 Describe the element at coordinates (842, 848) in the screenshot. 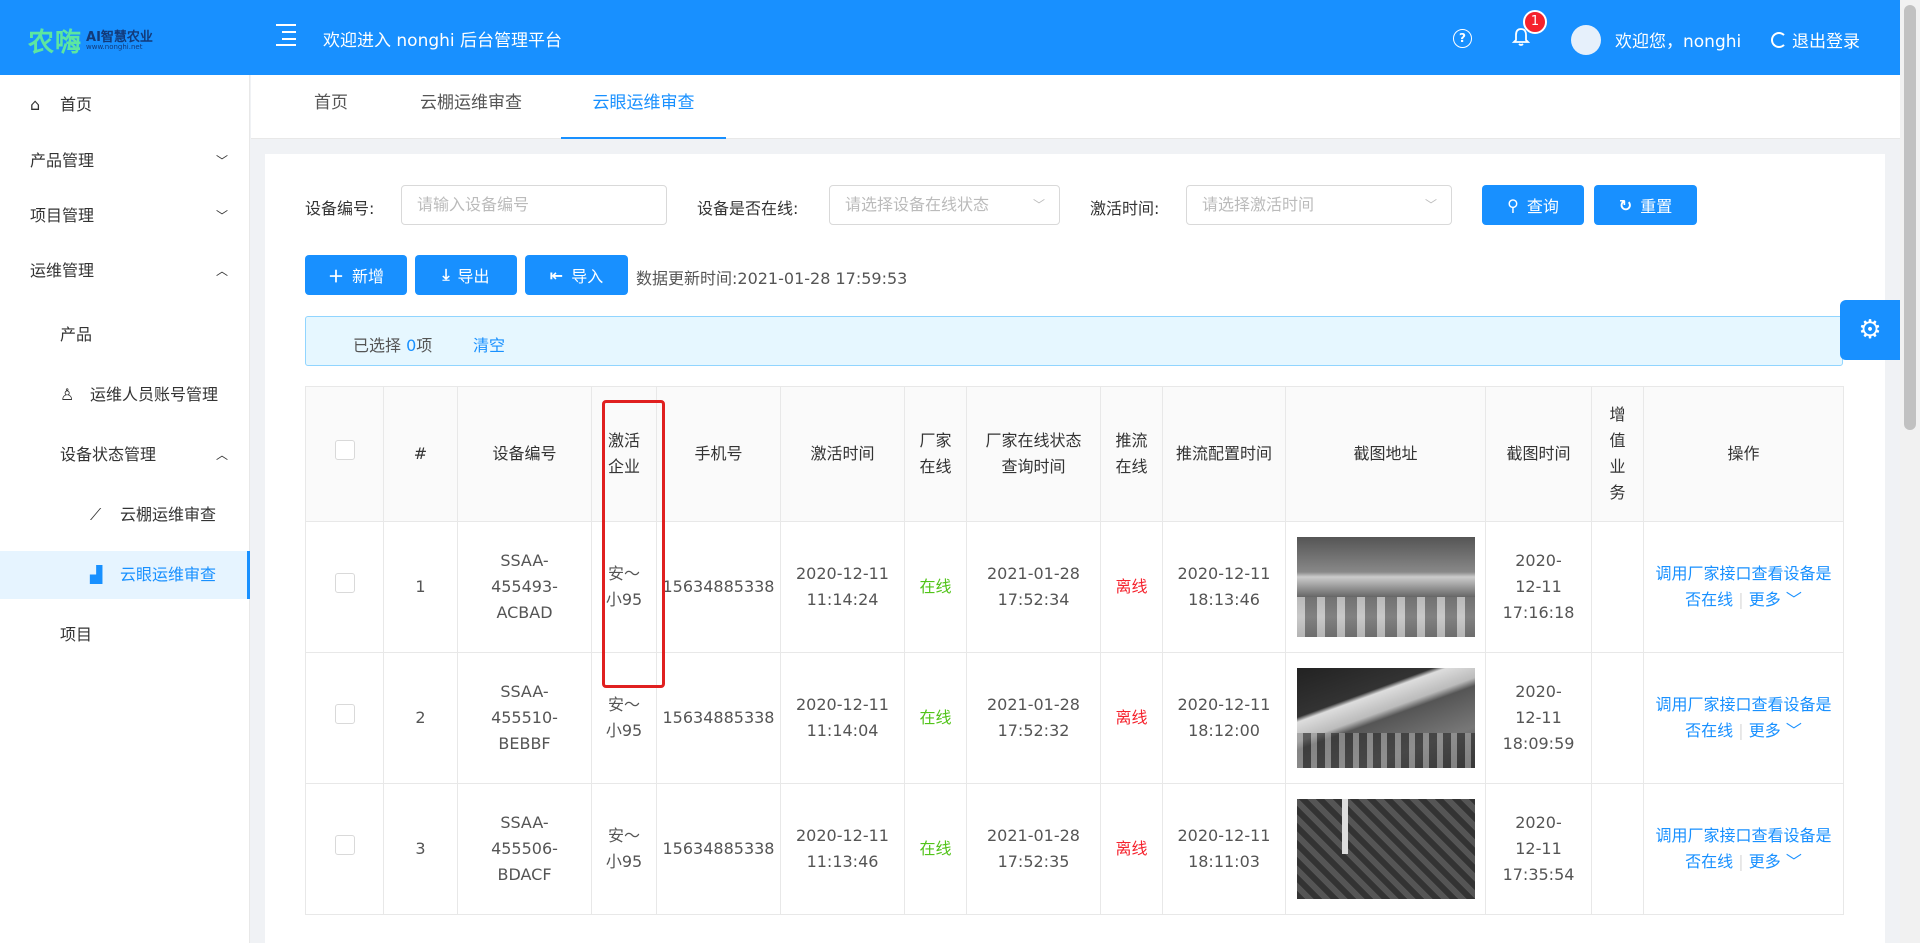

I see `activate-time: 2020-12-11 11:13:46` at that location.